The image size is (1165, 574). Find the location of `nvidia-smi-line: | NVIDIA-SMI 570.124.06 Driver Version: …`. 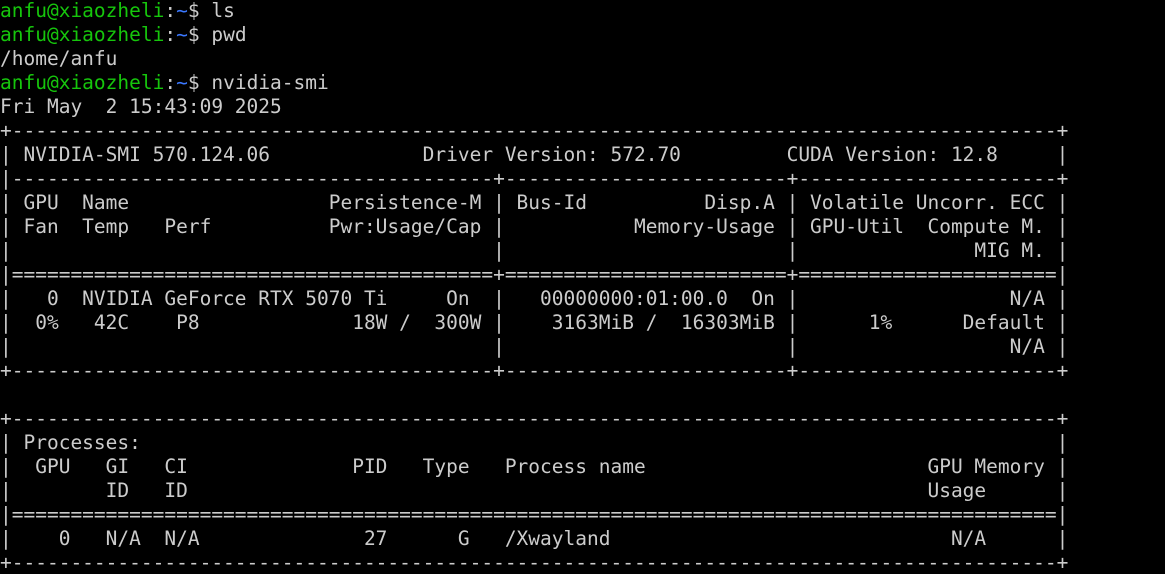

nvidia-smi-line: | NVIDIA-SMI 570.124.06 Driver Version: … is located at coordinates (534, 154).